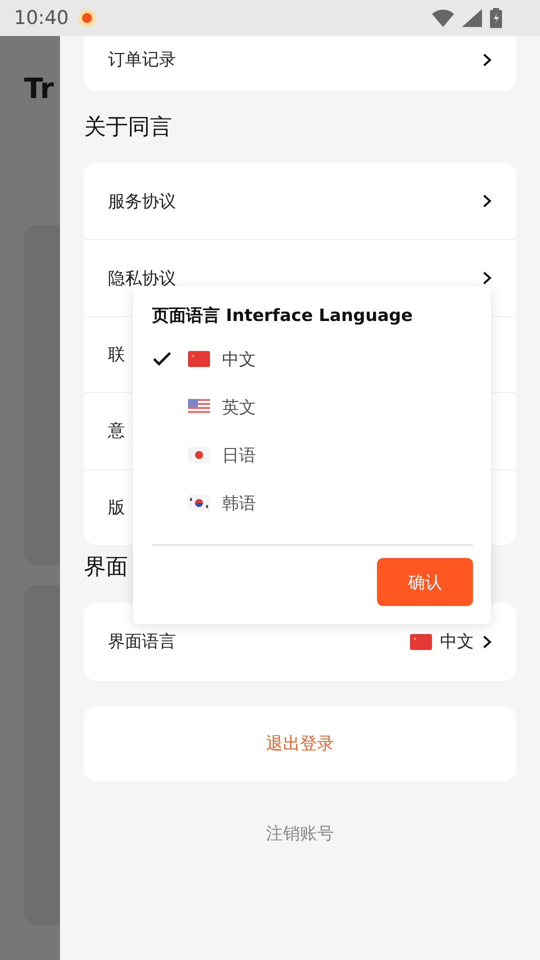  What do you see at coordinates (239, 407) in the screenshot?
I see `language-option: 英文` at bounding box center [239, 407].